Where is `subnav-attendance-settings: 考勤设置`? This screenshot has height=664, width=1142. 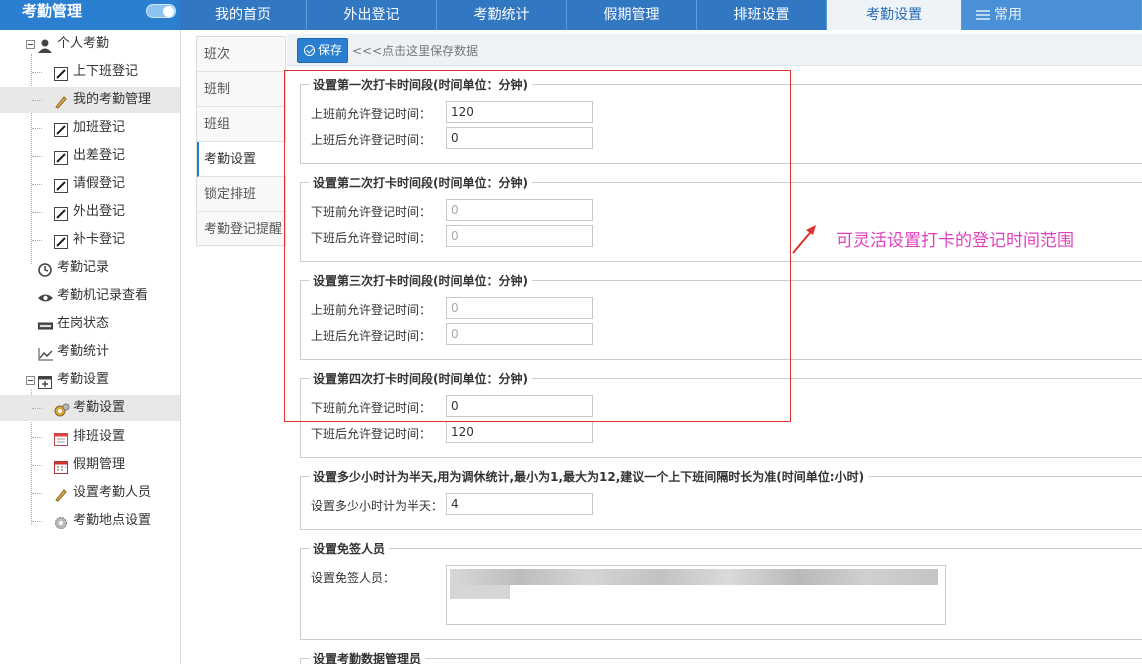
subnav-attendance-settings: 考勤设置 is located at coordinates (241, 159).